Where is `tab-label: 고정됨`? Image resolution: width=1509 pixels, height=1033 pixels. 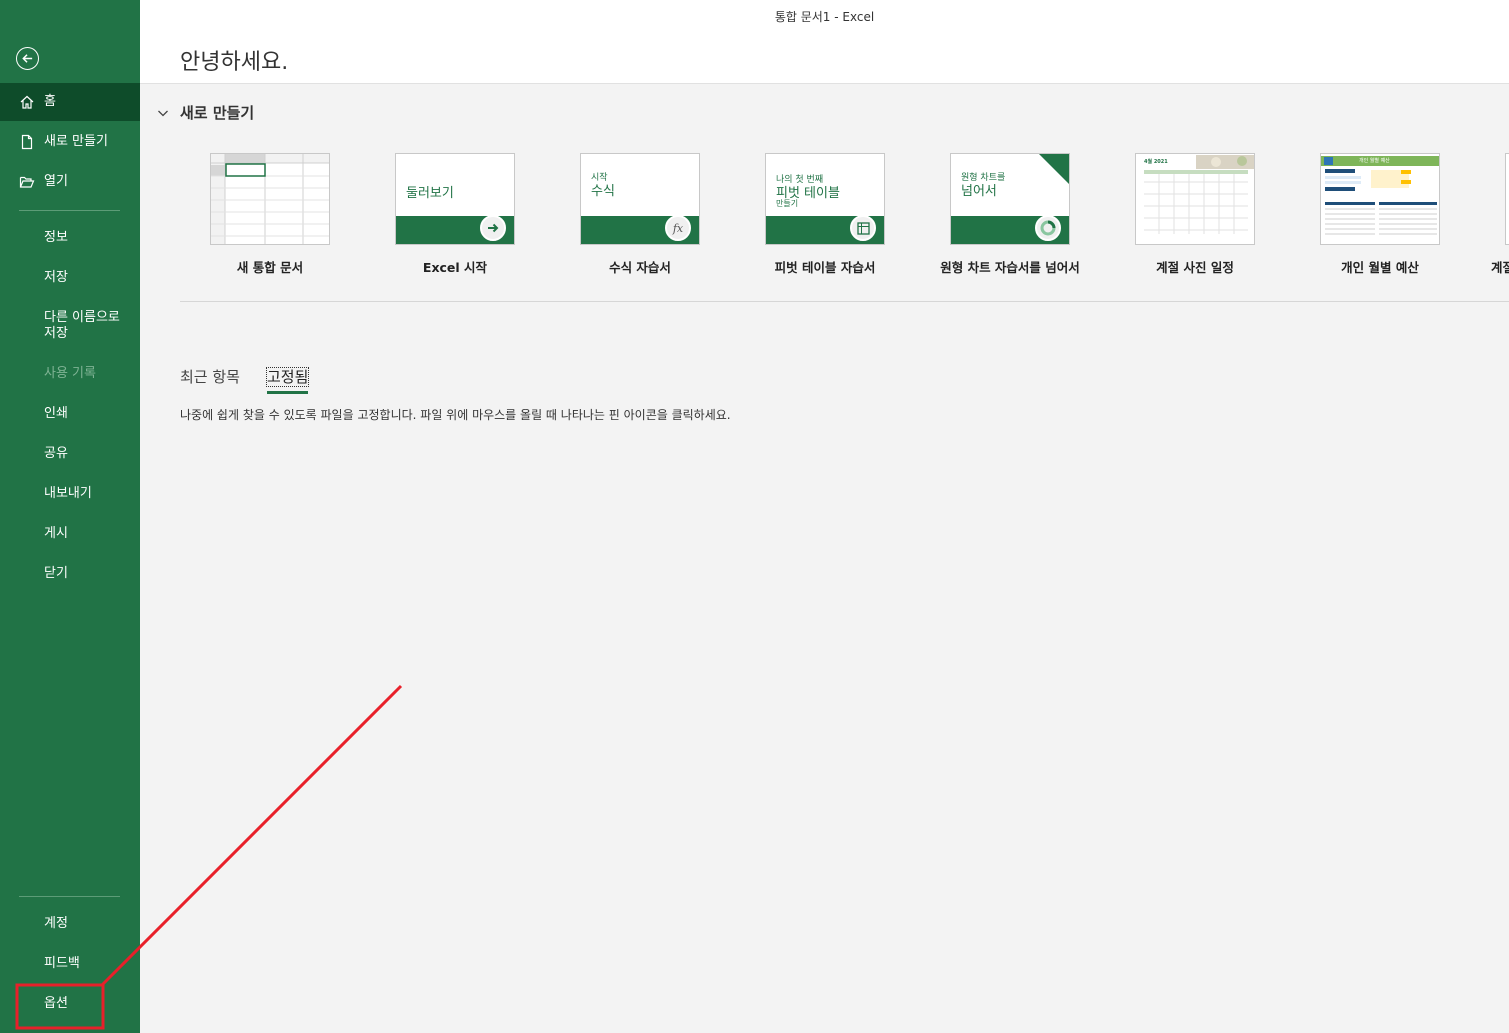
tab-label: 고정됨 is located at coordinates (287, 377).